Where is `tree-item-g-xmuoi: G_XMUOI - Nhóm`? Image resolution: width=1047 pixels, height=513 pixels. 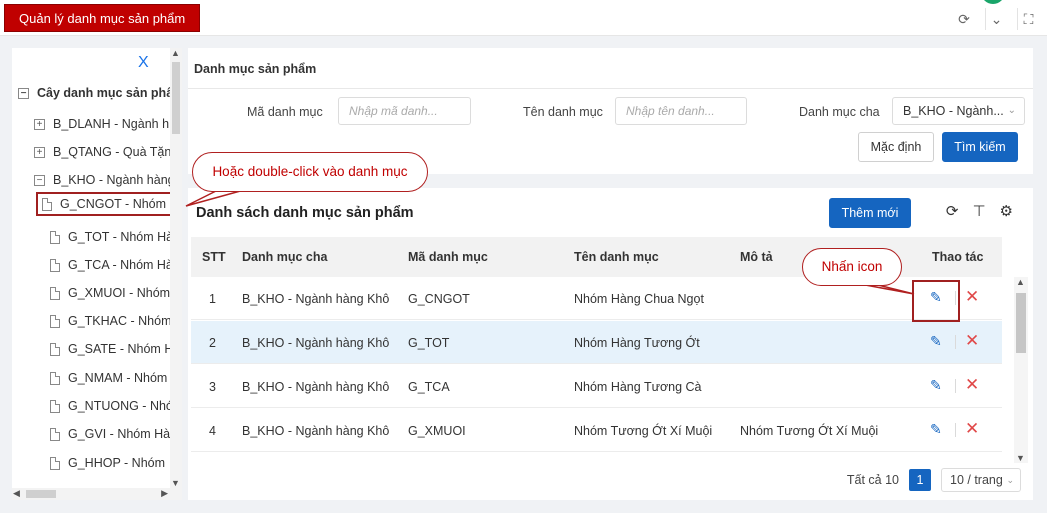
tree-item-g-xmuoi: G_XMUOI - Nhóm is located at coordinates (110, 293).